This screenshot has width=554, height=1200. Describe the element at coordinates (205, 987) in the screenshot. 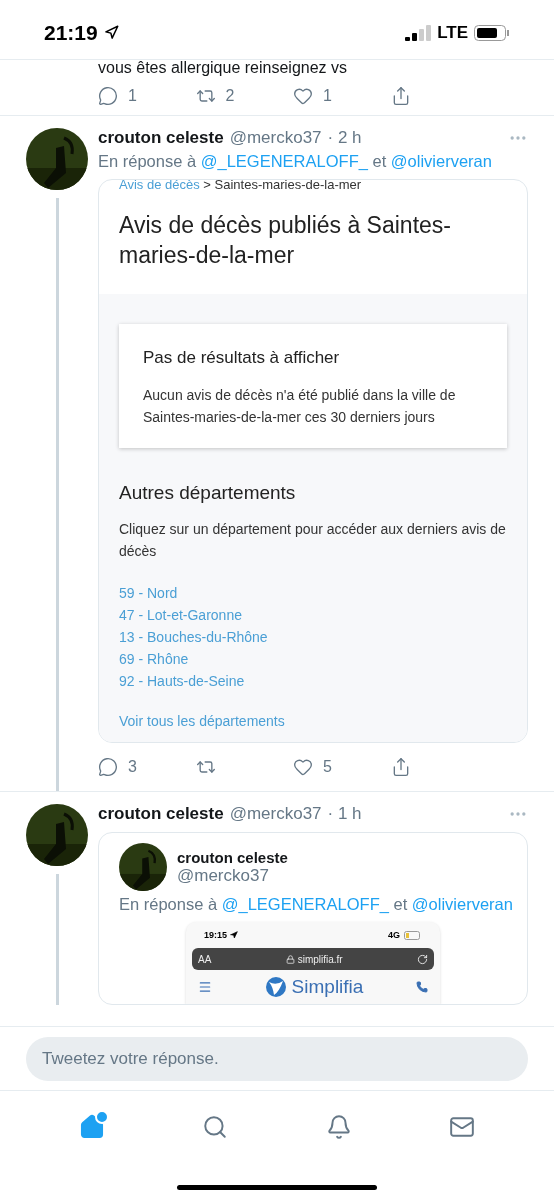

I see `menu-icon` at that location.